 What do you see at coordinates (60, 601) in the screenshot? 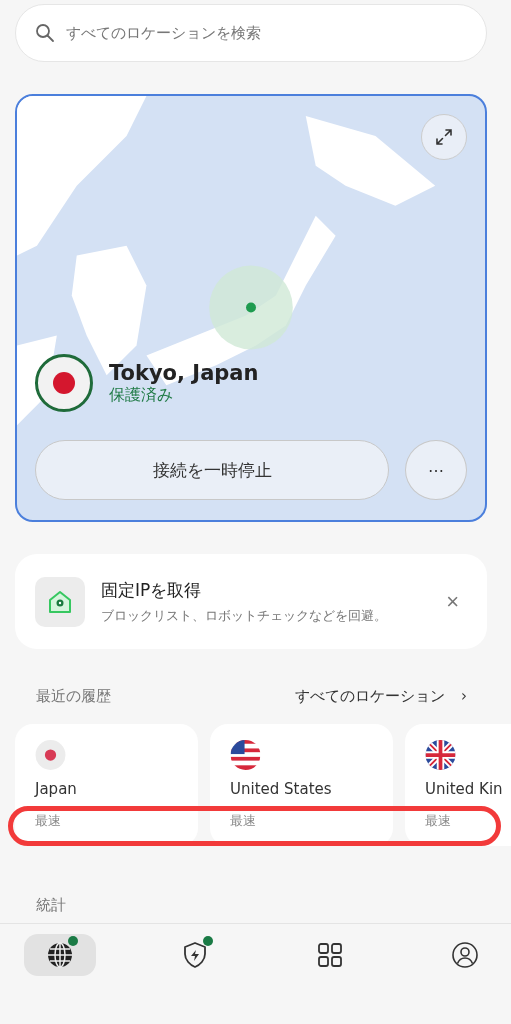
I see `home-pin-icon` at bounding box center [60, 601].